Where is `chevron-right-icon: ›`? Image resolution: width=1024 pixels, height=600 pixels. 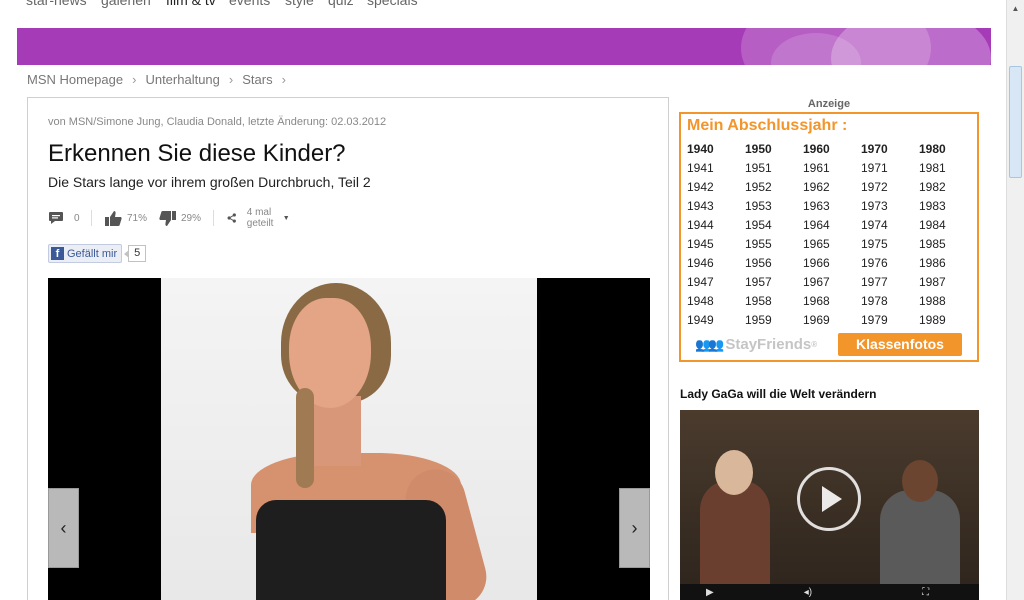
chevron-right-icon: › is located at coordinates (634, 527).